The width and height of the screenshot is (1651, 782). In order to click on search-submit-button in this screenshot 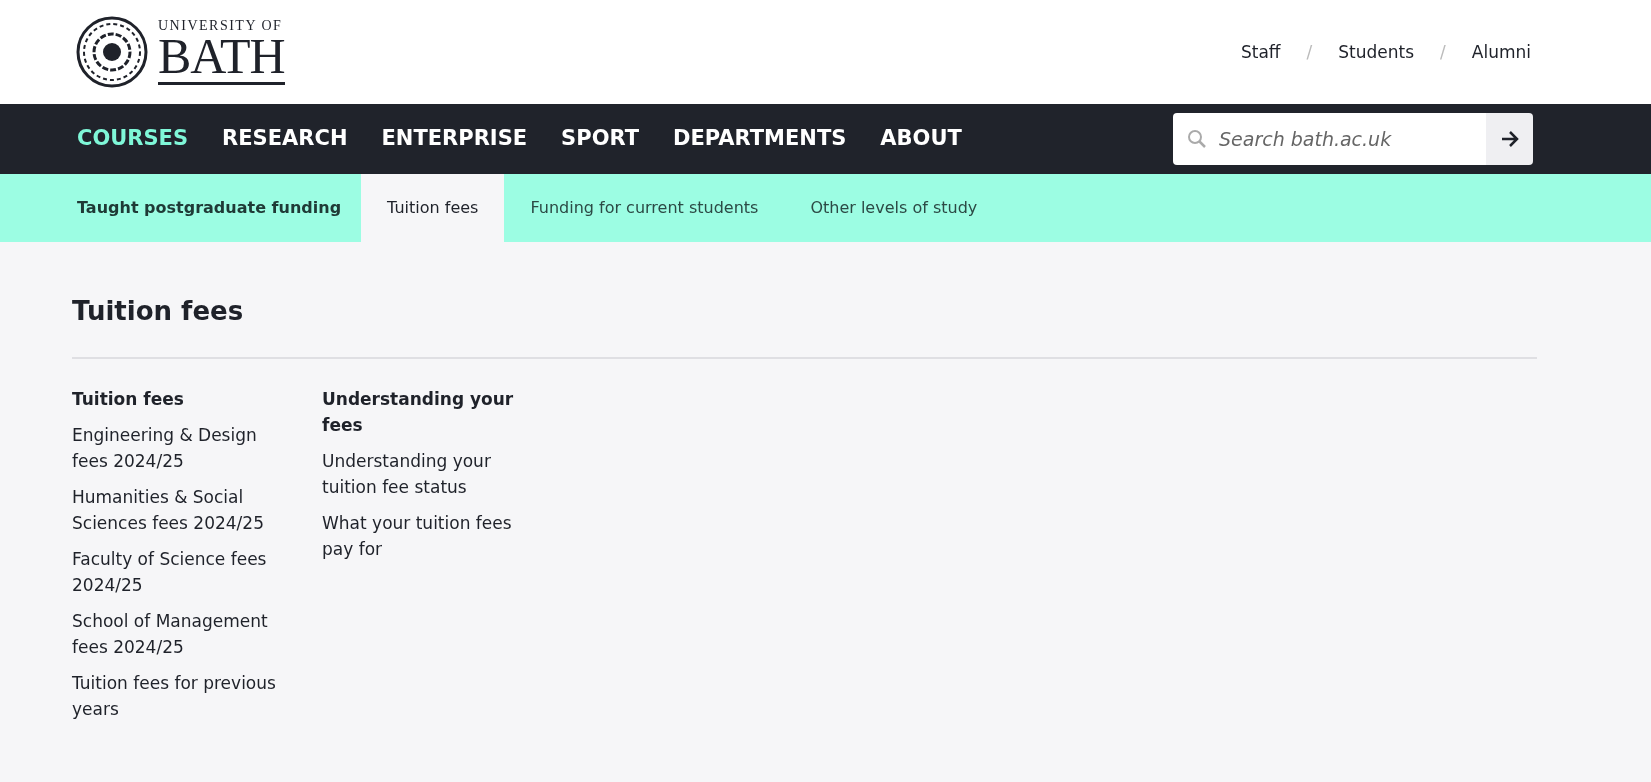, I will do `click(1509, 139)`.